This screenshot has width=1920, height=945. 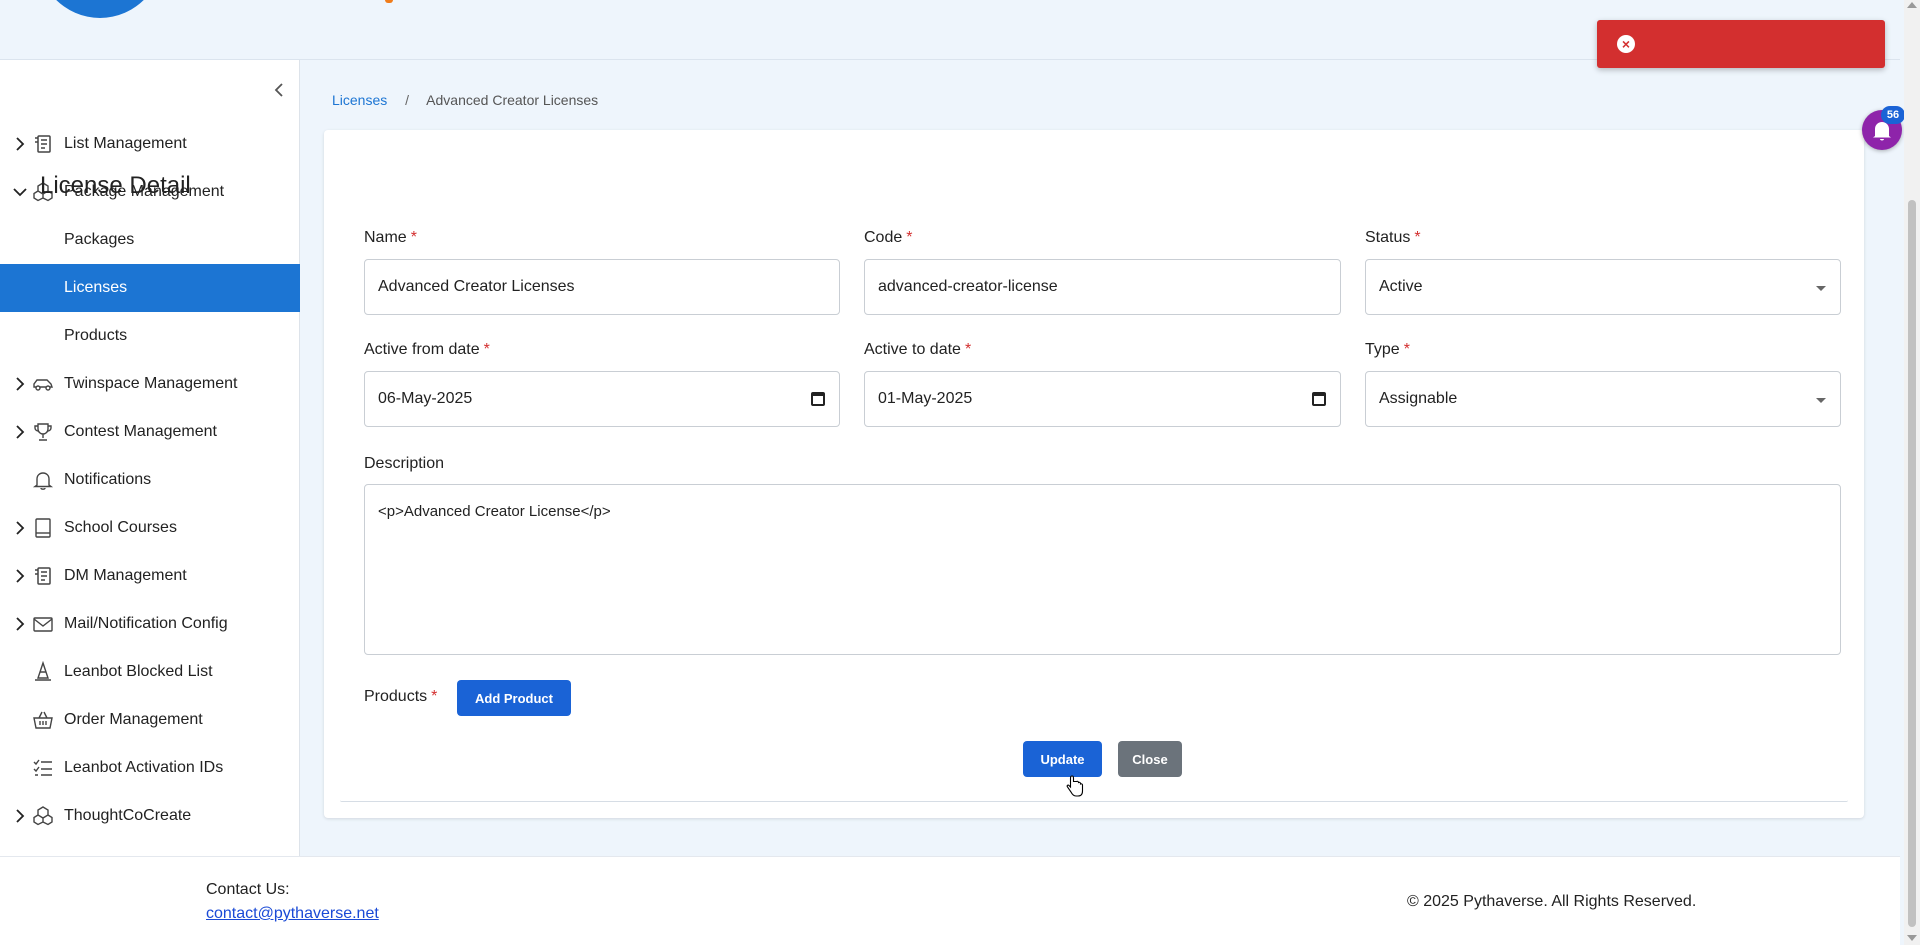 I want to click on logo-accent, so click(x=389, y=1).